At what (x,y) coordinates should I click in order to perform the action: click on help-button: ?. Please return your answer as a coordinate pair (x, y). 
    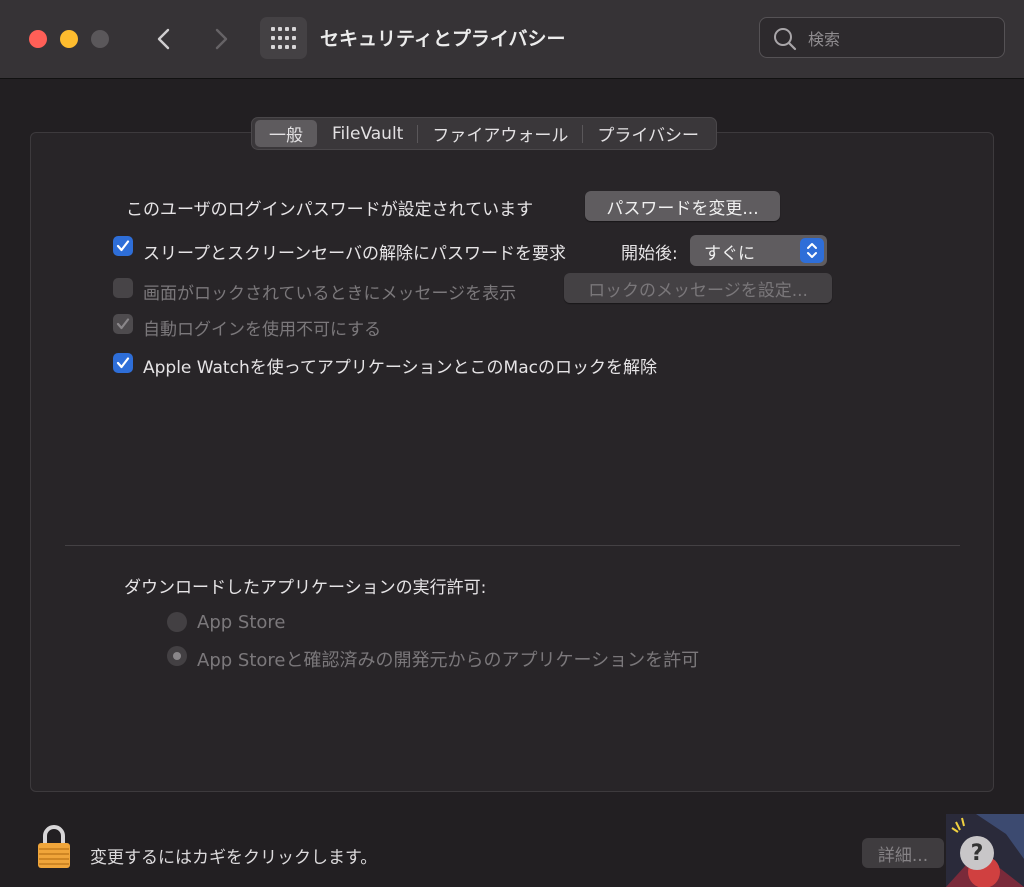
    Looking at the image, I should click on (985, 850).